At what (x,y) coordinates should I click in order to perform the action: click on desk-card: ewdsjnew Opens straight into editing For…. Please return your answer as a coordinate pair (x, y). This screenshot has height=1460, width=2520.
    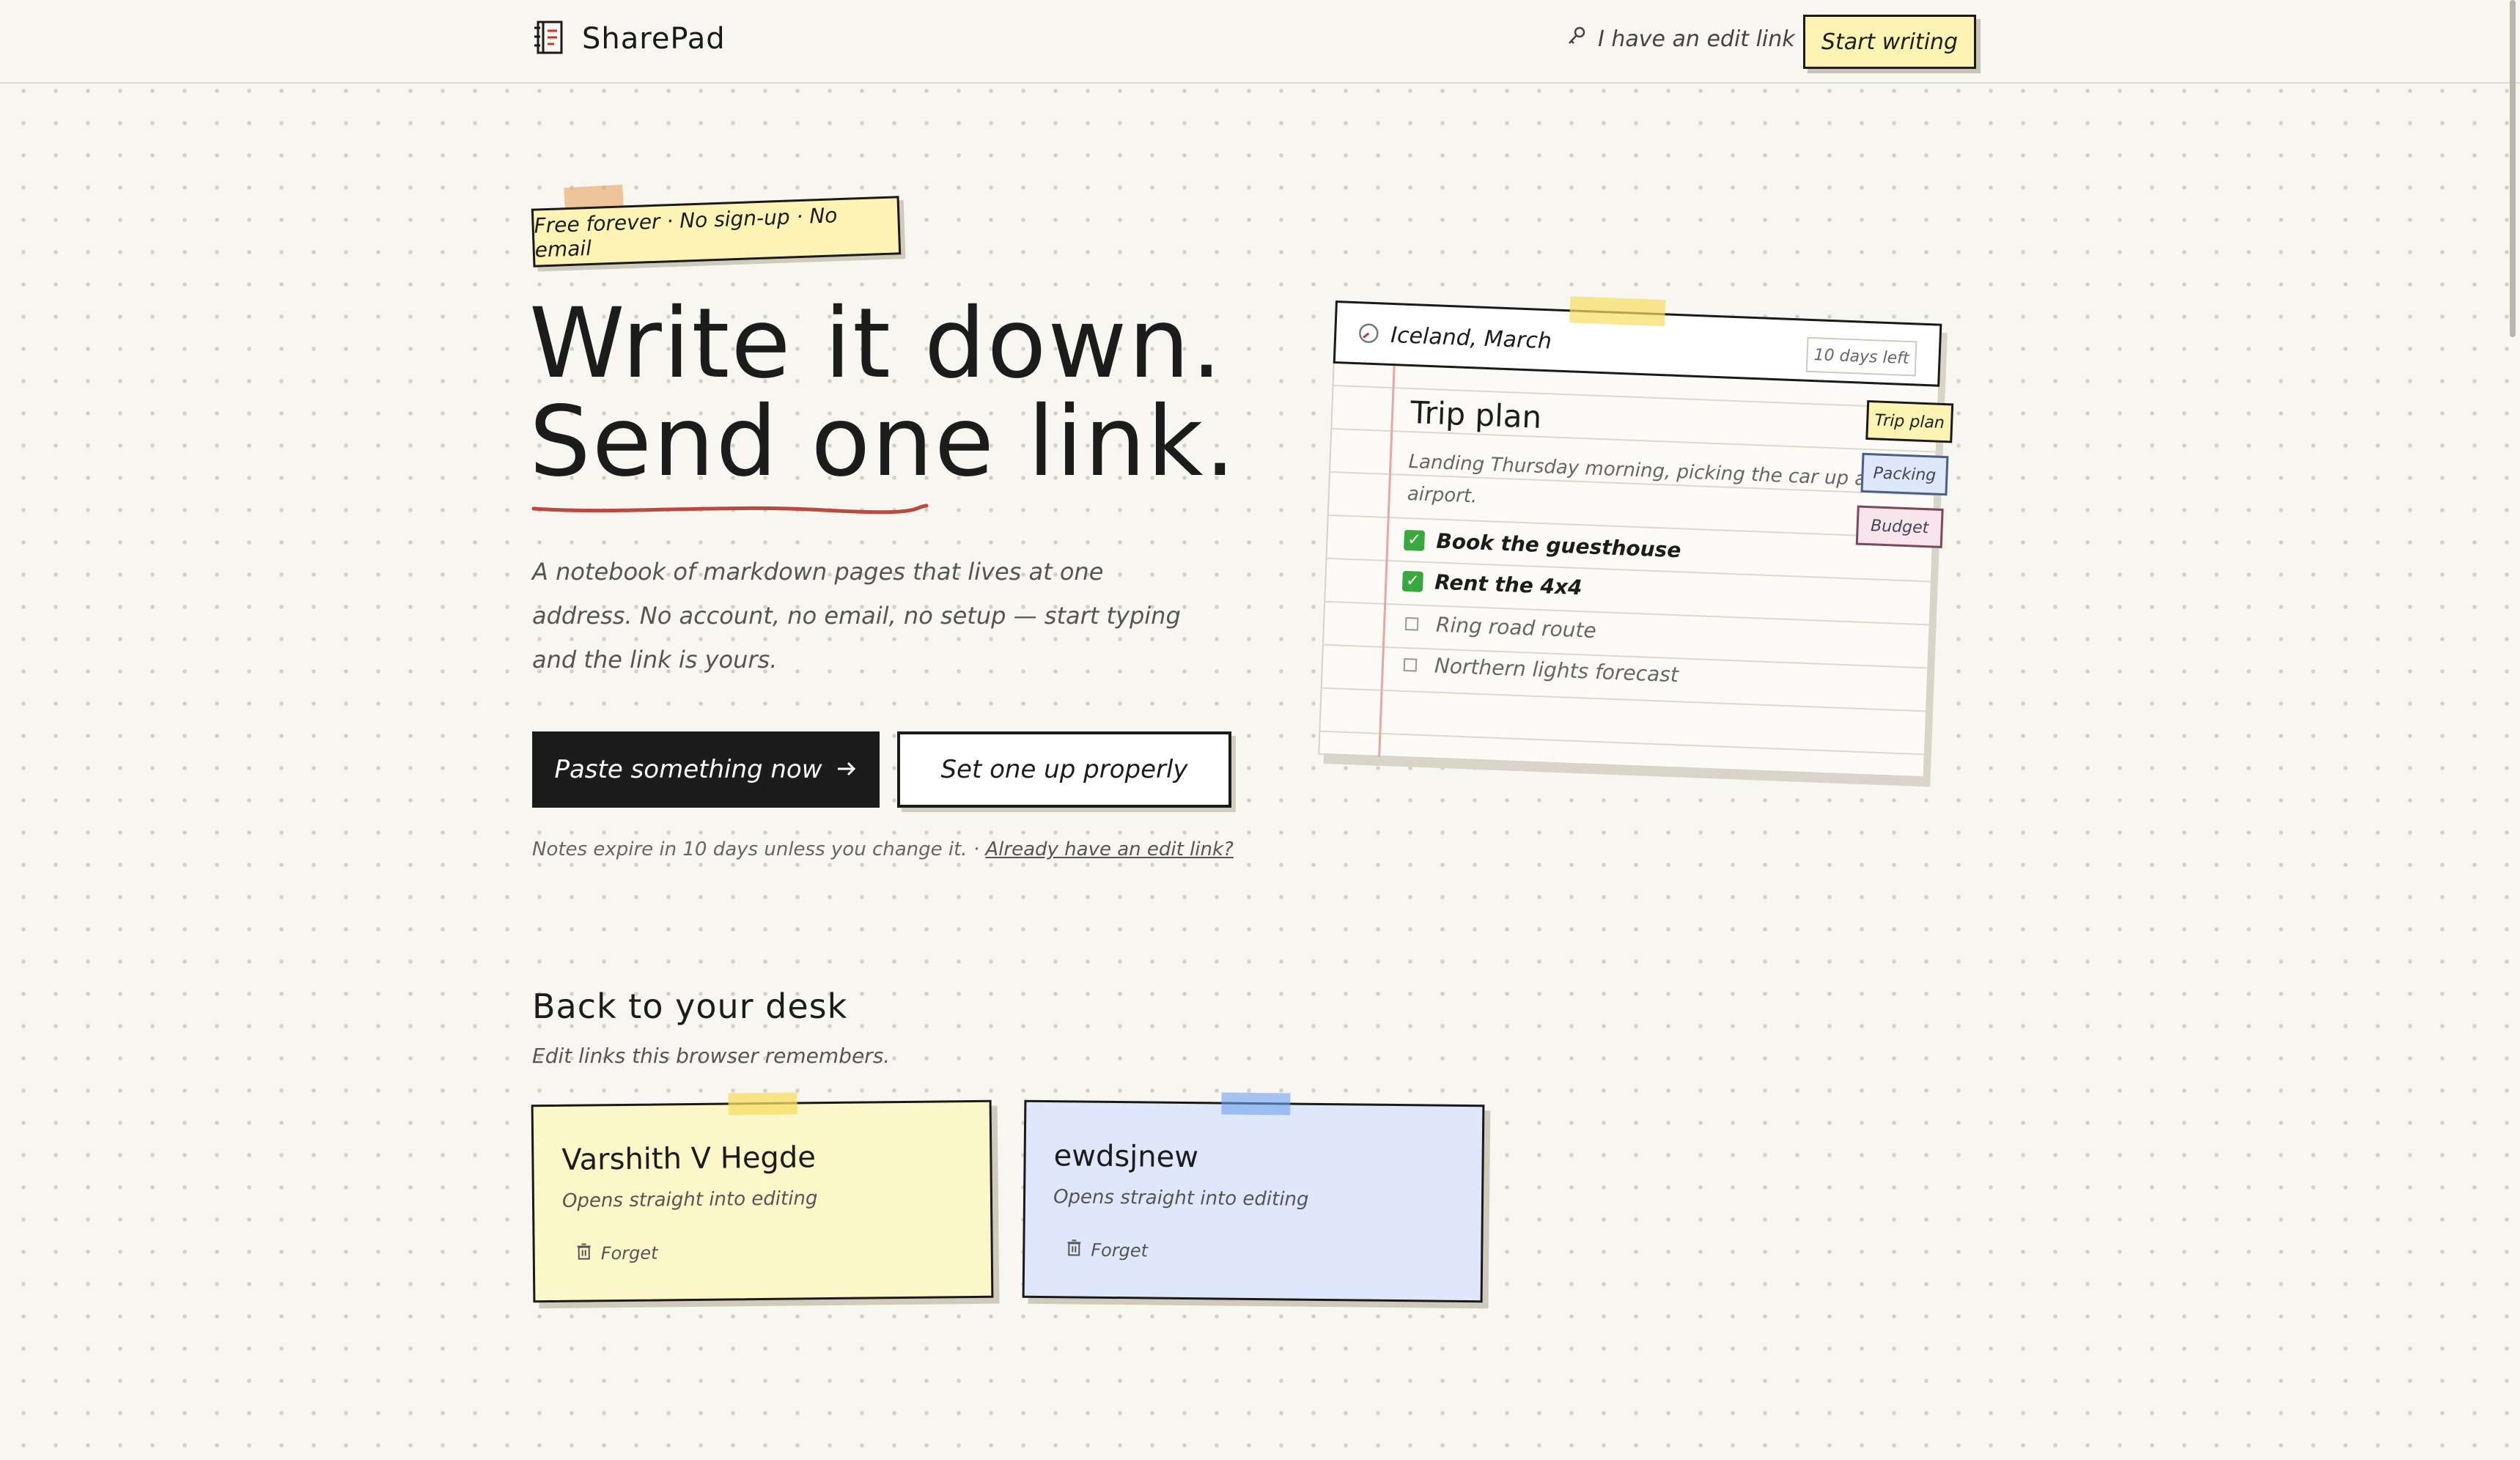
    Looking at the image, I should click on (1253, 1197).